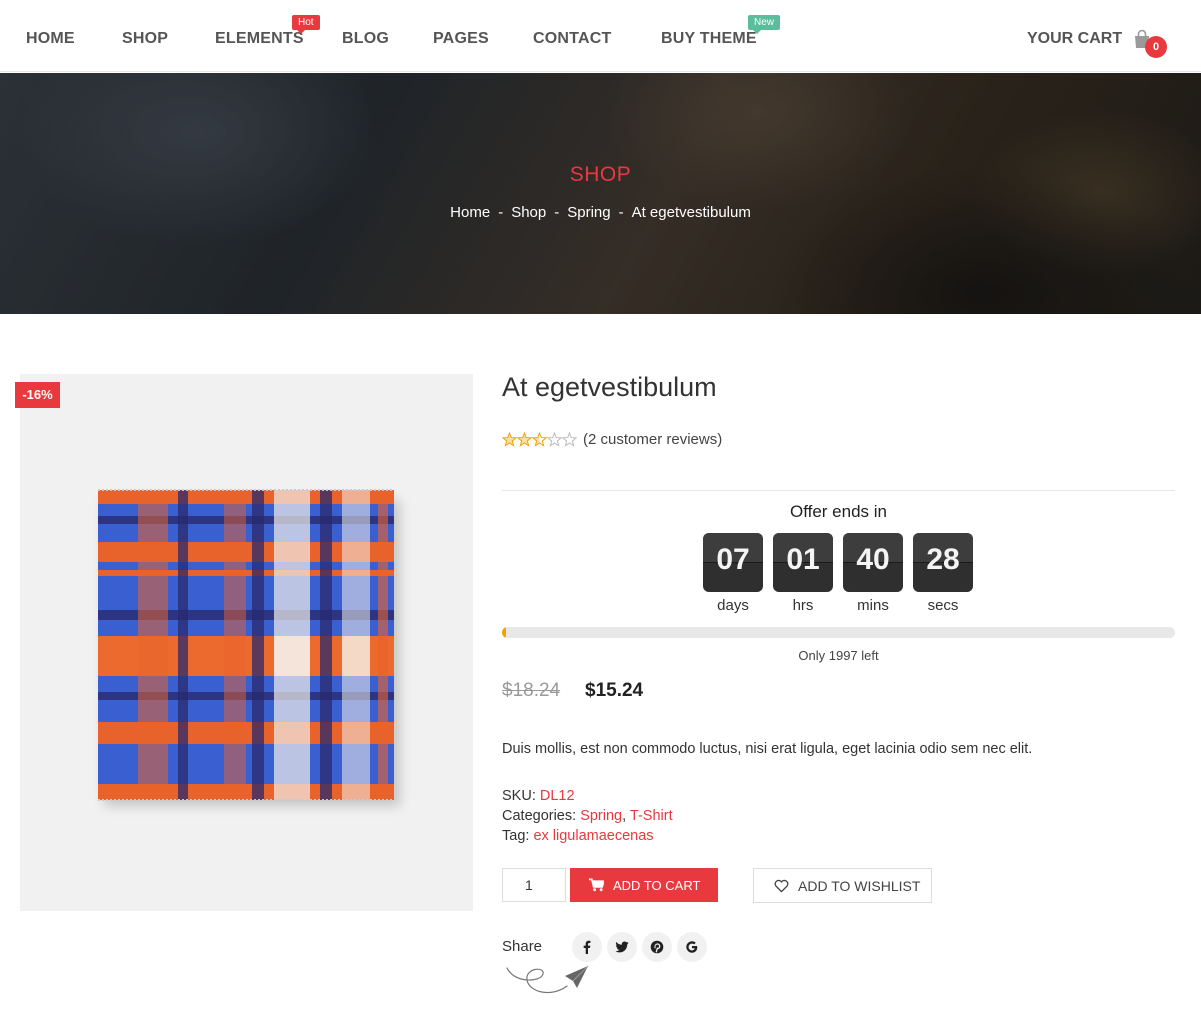 The height and width of the screenshot is (1016, 1201). I want to click on tag-label: Tag:, so click(516, 836).